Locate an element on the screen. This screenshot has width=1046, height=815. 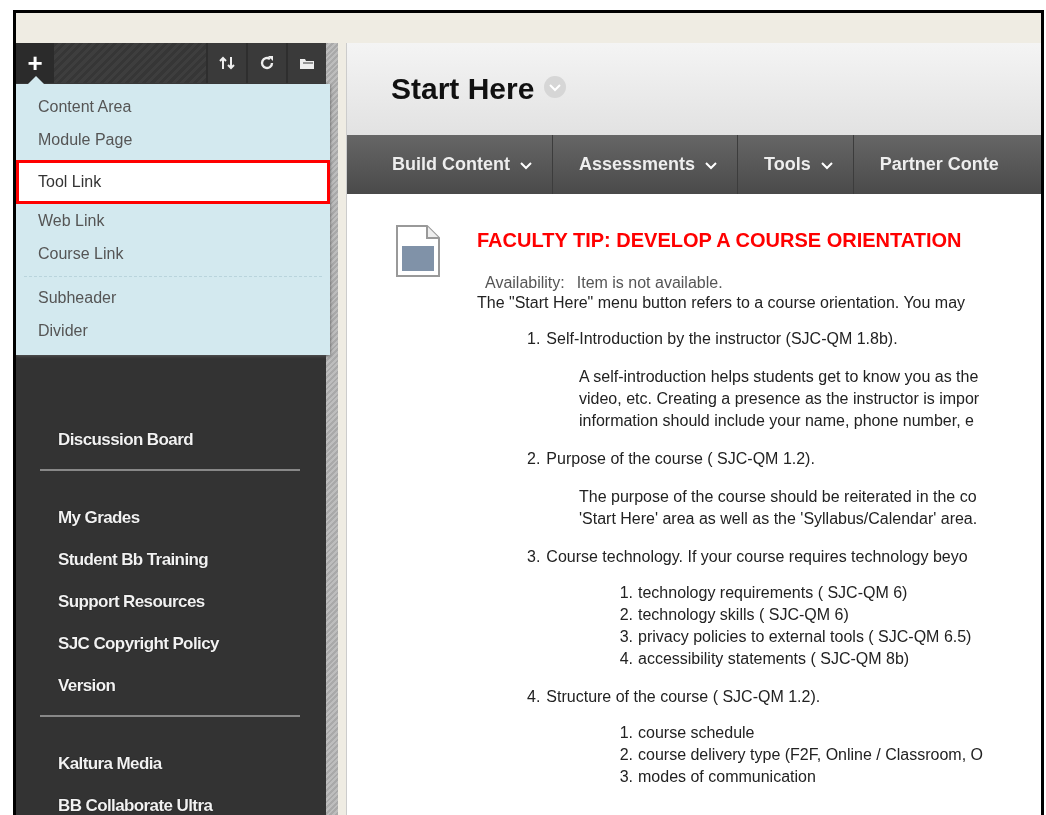
list-item-text: Purpose of the course ( SJC-QM 1.2). is located at coordinates (680, 459).